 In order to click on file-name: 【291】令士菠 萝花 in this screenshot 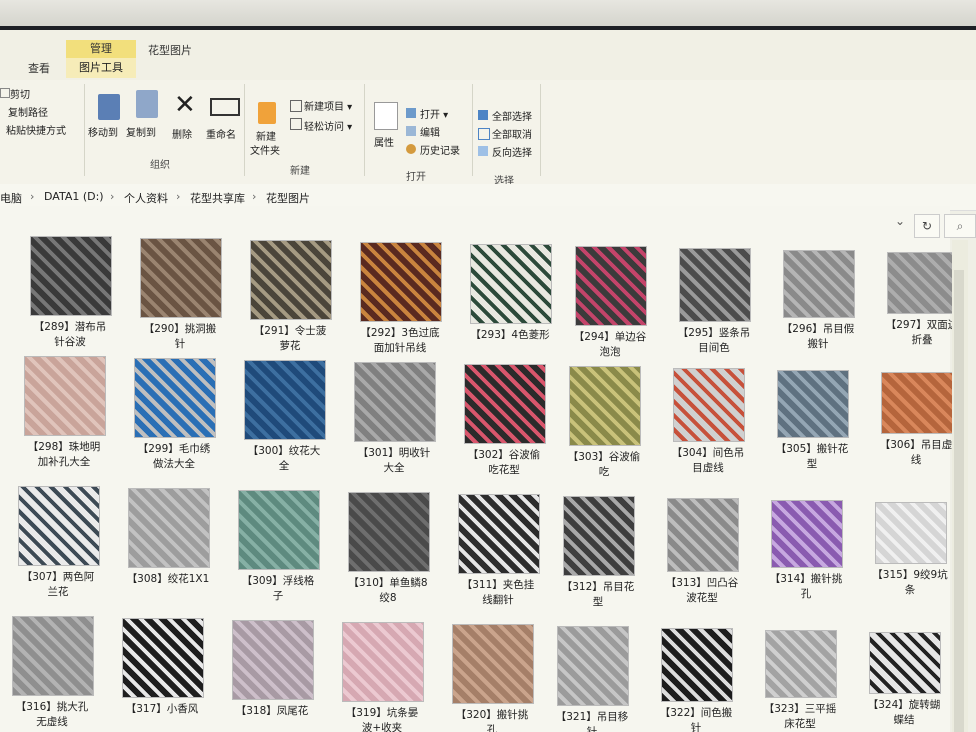, I will do `click(290, 339)`.